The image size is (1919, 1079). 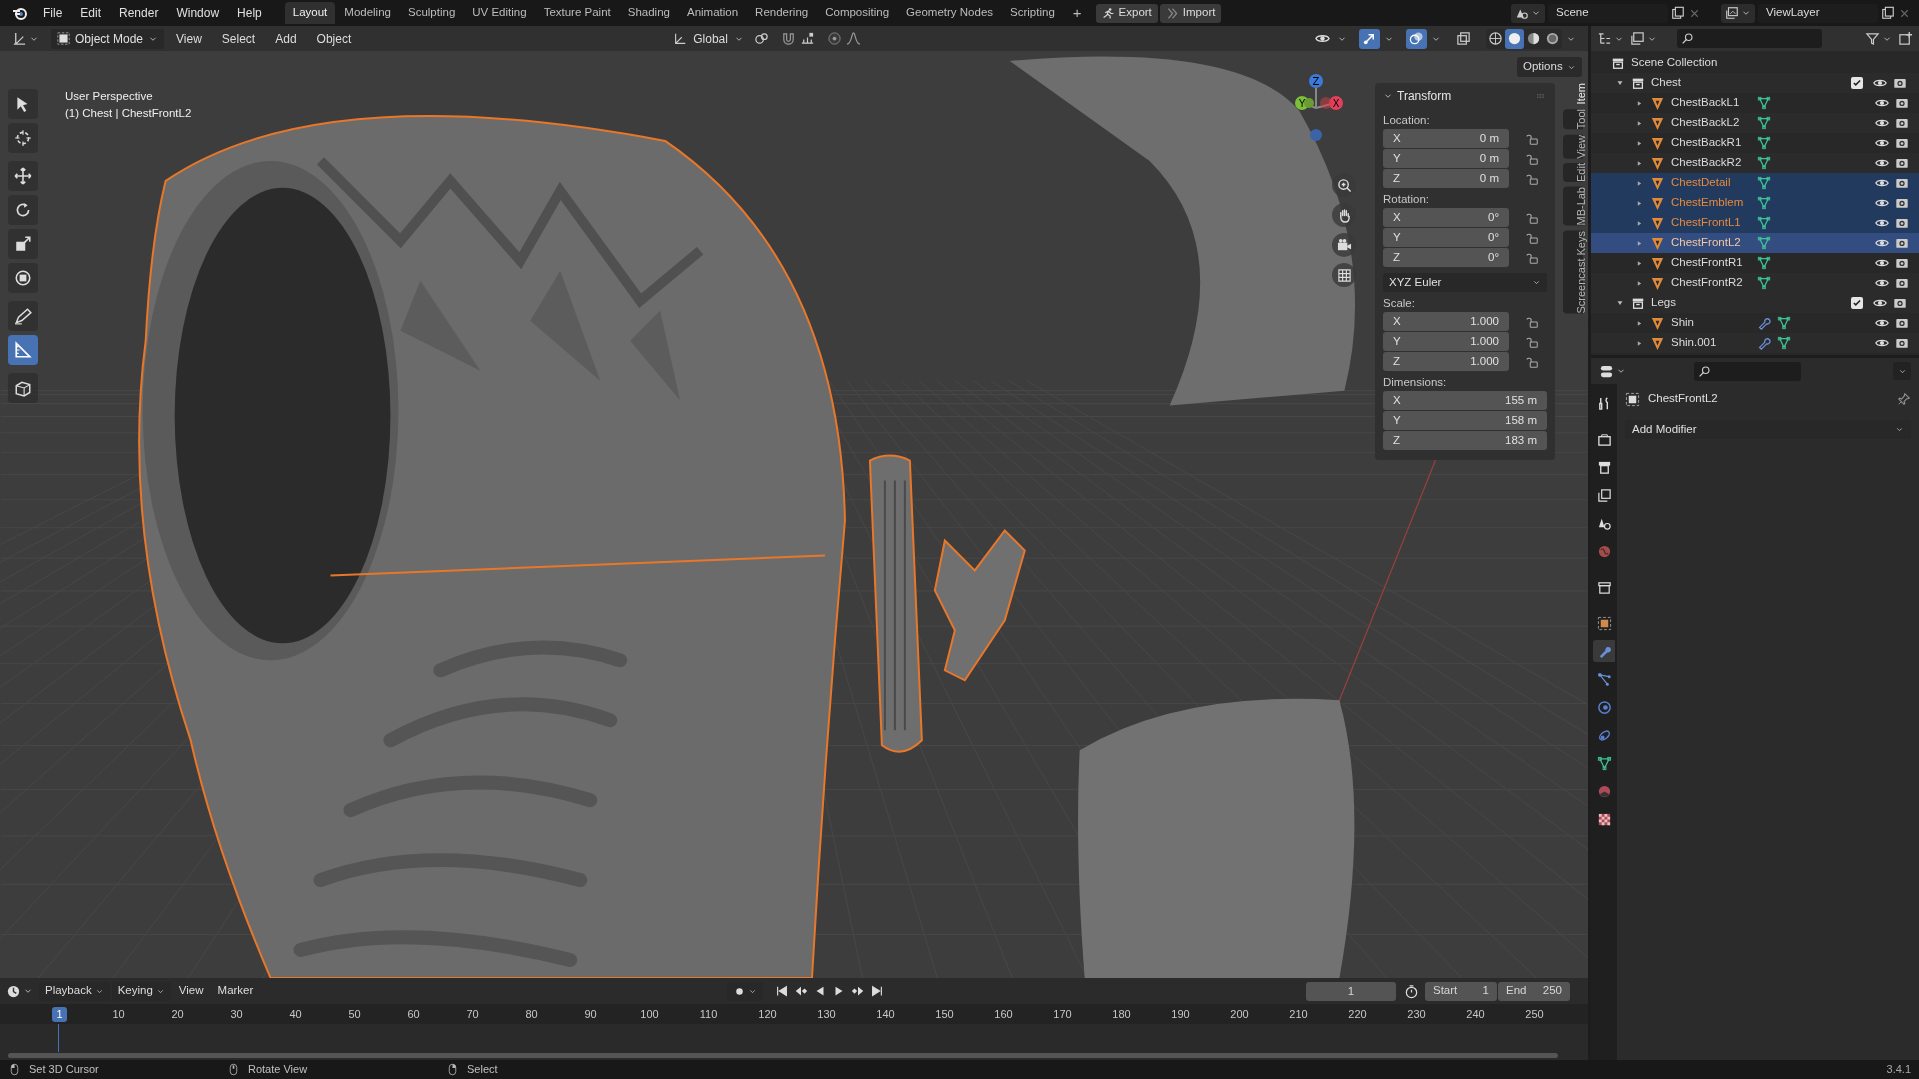 I want to click on number-field: Y 158 m, so click(x=1465, y=420).